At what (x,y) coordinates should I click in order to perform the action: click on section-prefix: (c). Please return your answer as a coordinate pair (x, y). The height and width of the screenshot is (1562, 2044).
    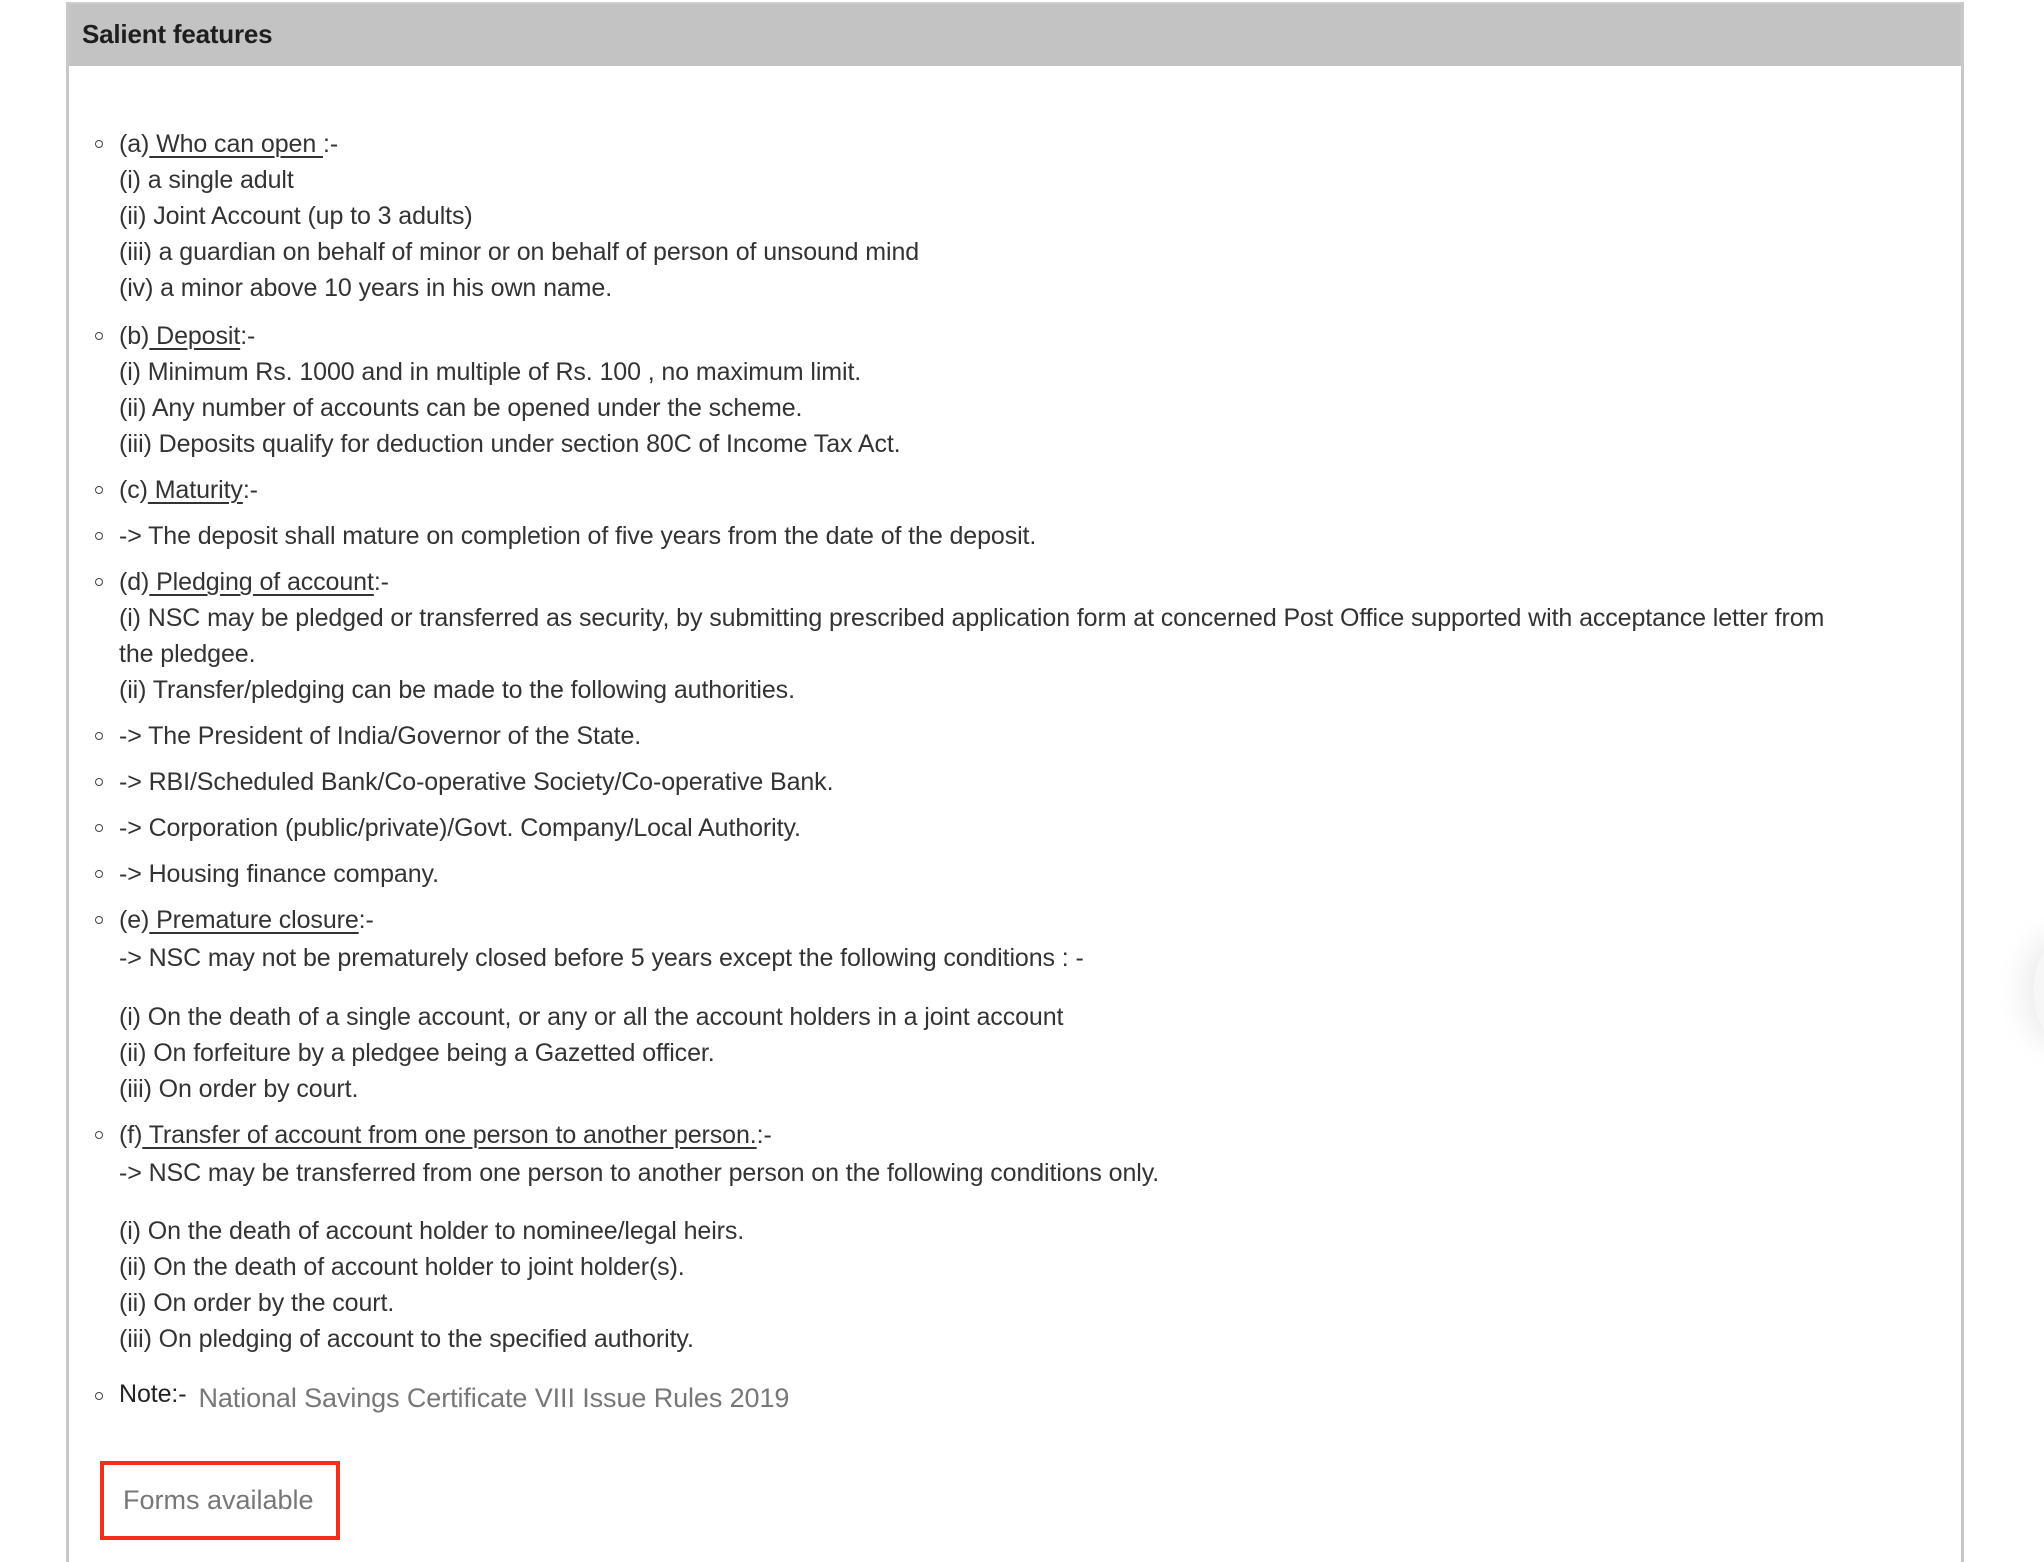
    Looking at the image, I should click on (133, 490).